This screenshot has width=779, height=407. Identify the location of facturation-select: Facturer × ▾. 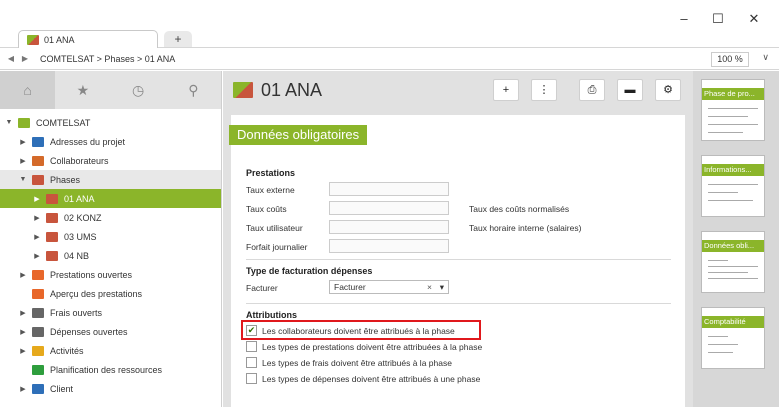
(389, 287).